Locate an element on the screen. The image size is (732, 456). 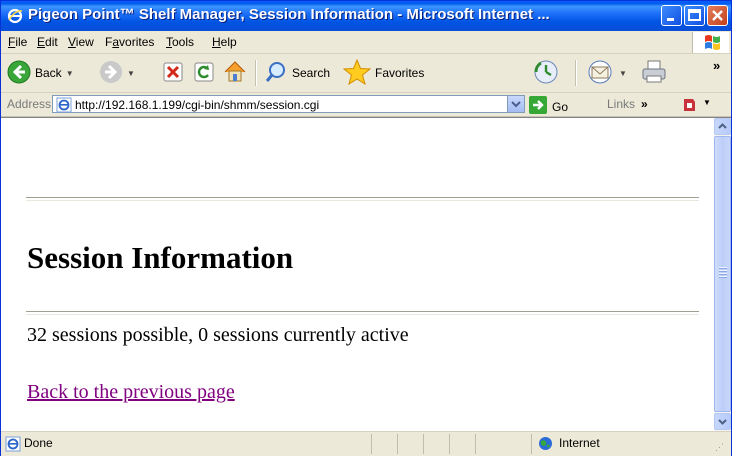
menu-view: View is located at coordinates (81, 42).